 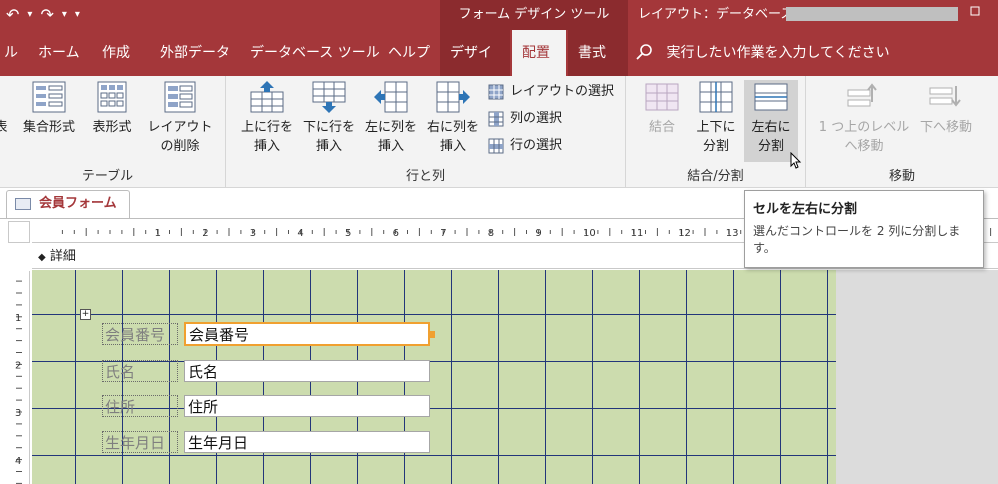 What do you see at coordinates (637, 233) in the screenshot?
I see `ruler-label: 11` at bounding box center [637, 233].